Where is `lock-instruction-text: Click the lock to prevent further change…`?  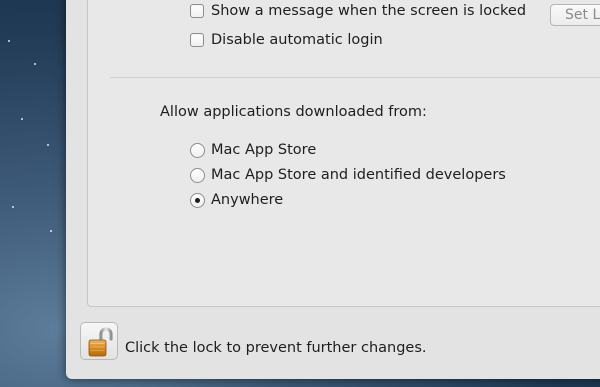
lock-instruction-text: Click the lock to prevent further change… is located at coordinates (276, 348).